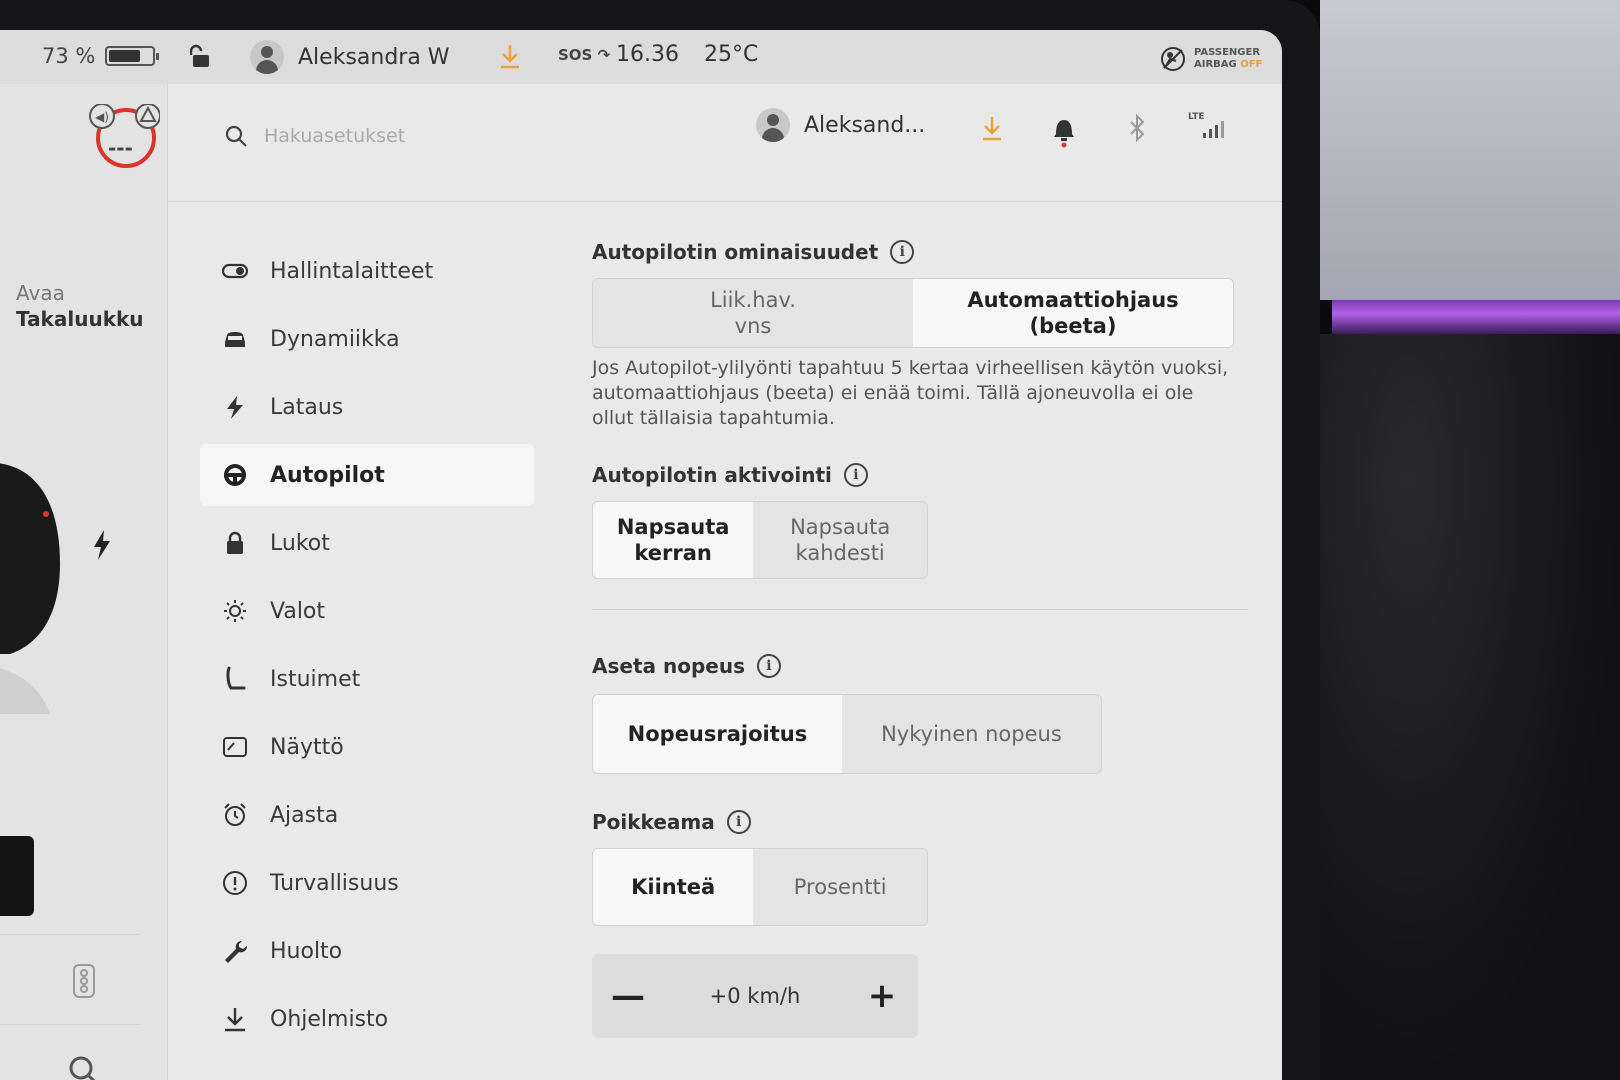  I want to click on activation-options-option: Napsauta kahdesti, so click(840, 540).